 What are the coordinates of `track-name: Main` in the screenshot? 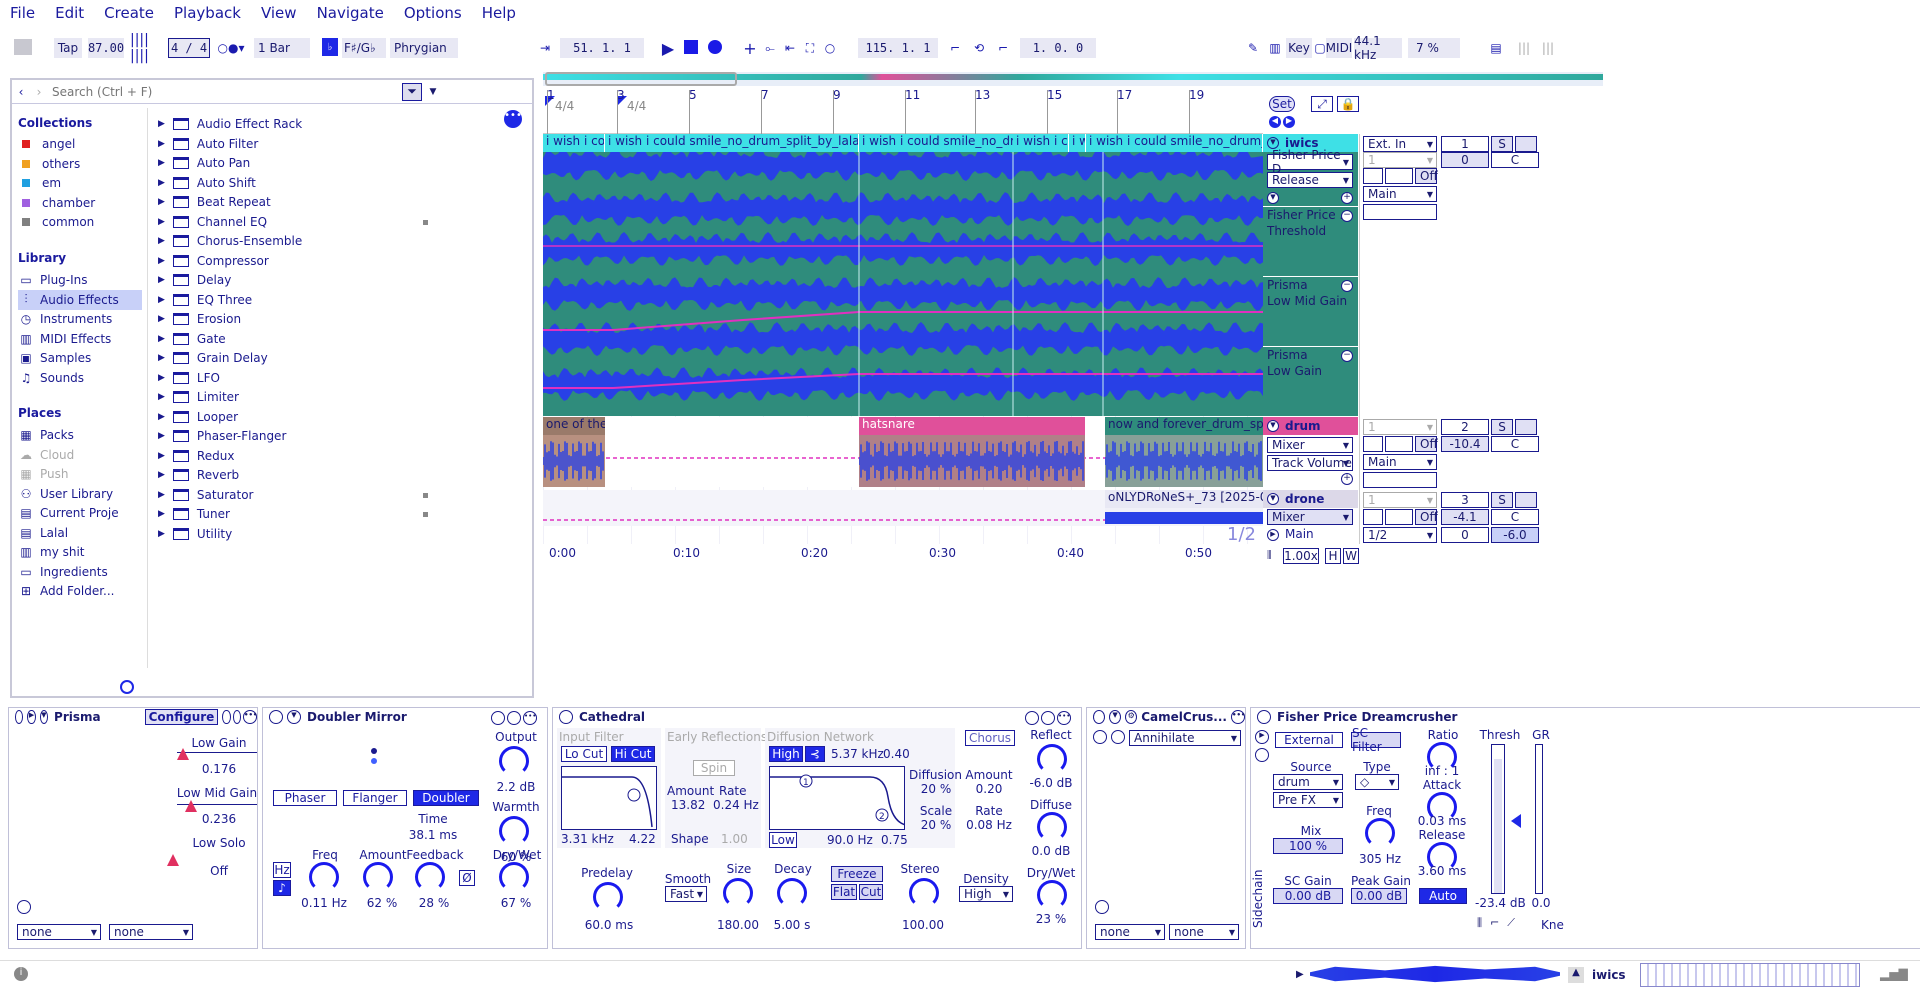 It's located at (1299, 534).